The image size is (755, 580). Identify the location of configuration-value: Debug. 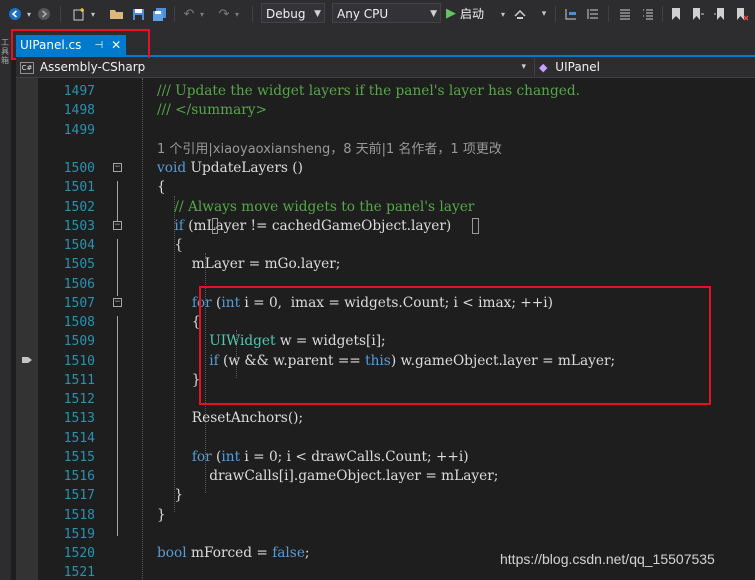
(286, 14).